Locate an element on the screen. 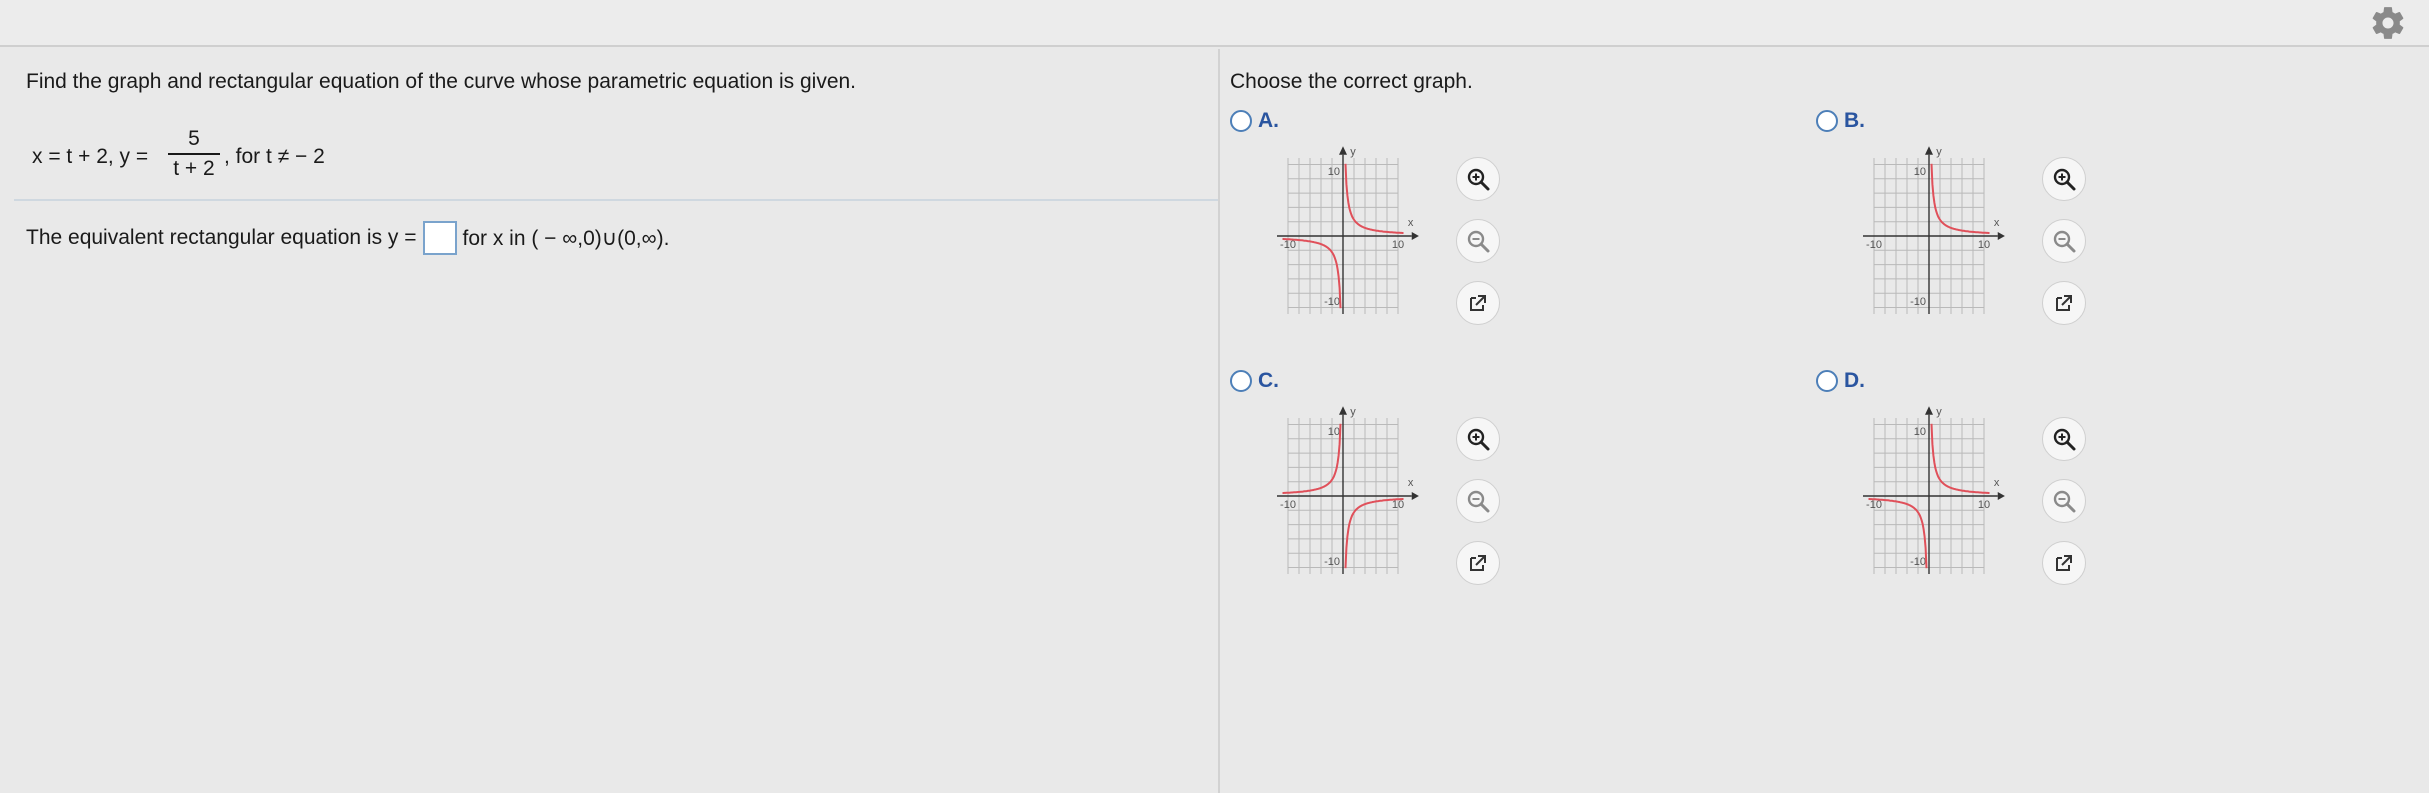  top-bar is located at coordinates (1214, 23).